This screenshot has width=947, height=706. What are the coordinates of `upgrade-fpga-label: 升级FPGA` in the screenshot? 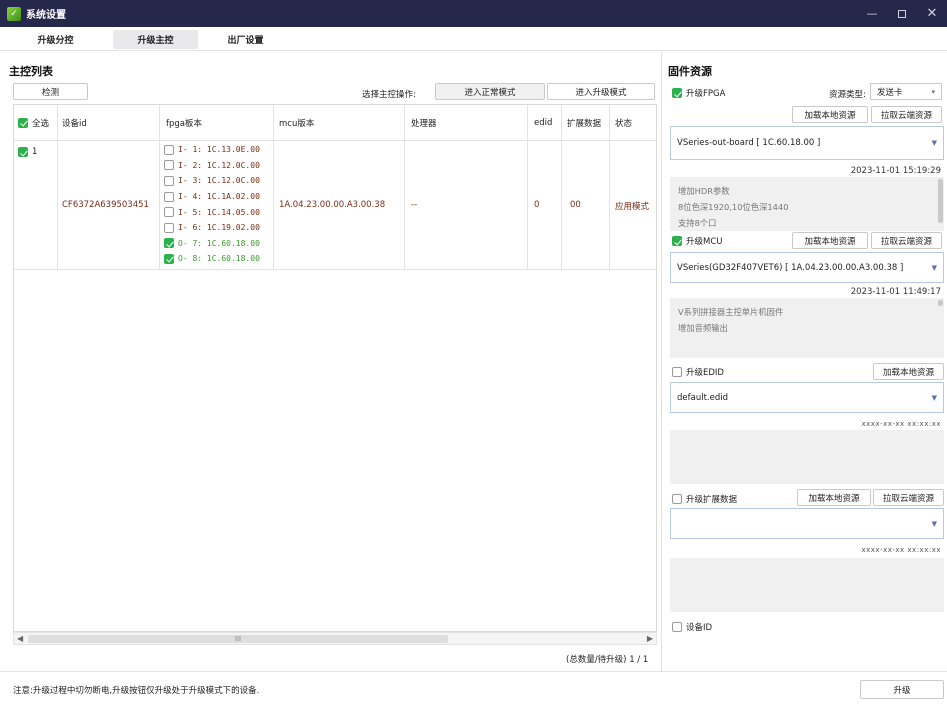 It's located at (706, 94).